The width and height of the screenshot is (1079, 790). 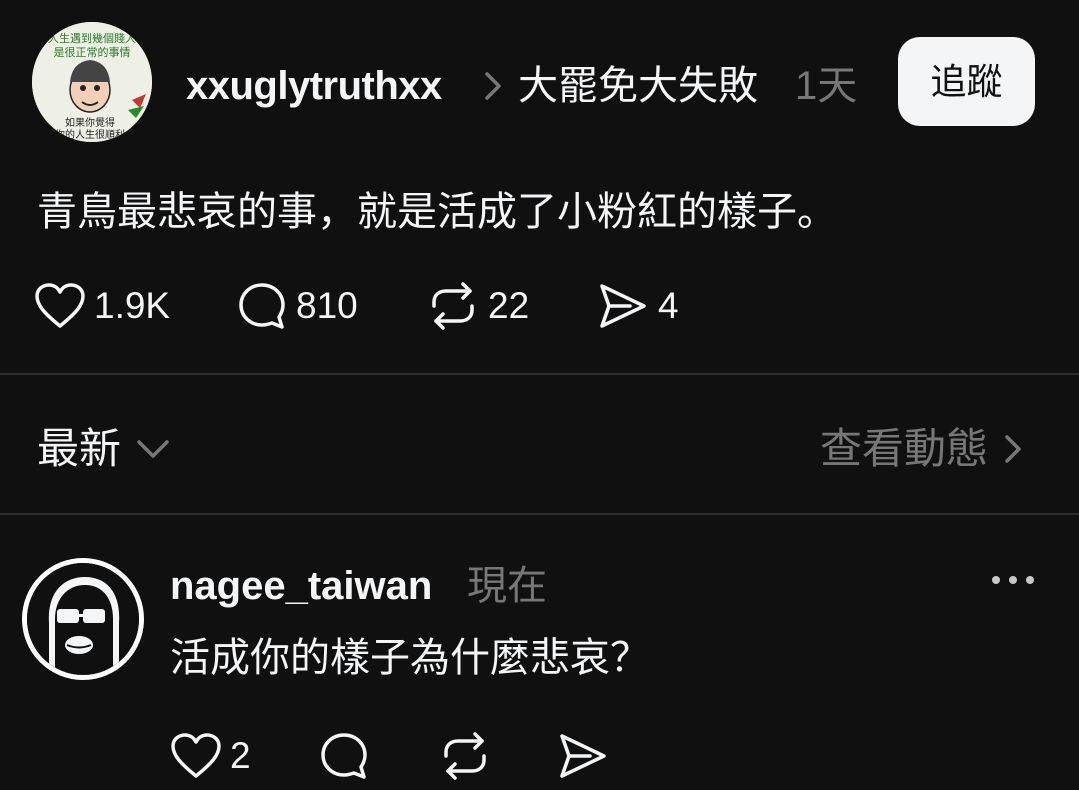 What do you see at coordinates (638, 86) in the screenshot?
I see `topic-tag: 大罷免大失敗` at bounding box center [638, 86].